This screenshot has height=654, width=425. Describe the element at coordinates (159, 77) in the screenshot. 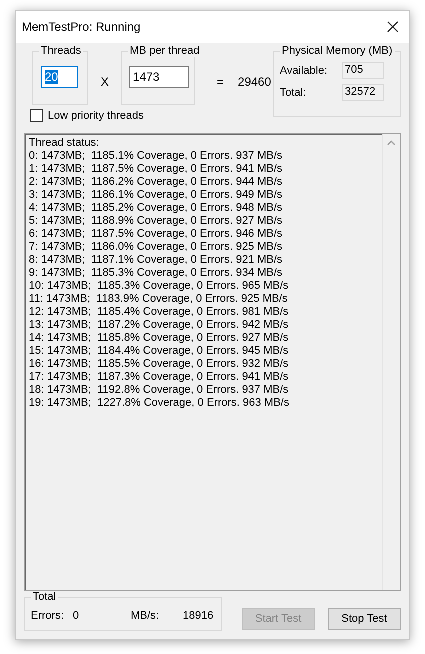

I see `mb-per-thread-field: 1473` at that location.